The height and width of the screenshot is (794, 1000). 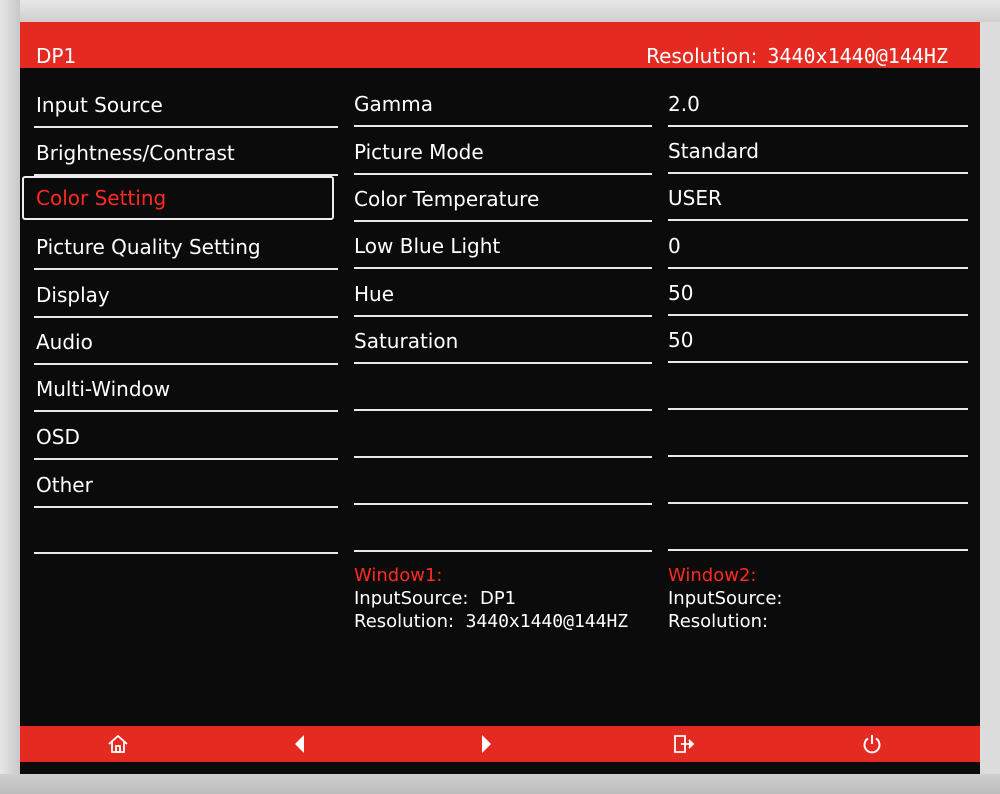 I want to click on header-resolution: Resolution: 3440x1440@144HZ, so click(x=797, y=56).